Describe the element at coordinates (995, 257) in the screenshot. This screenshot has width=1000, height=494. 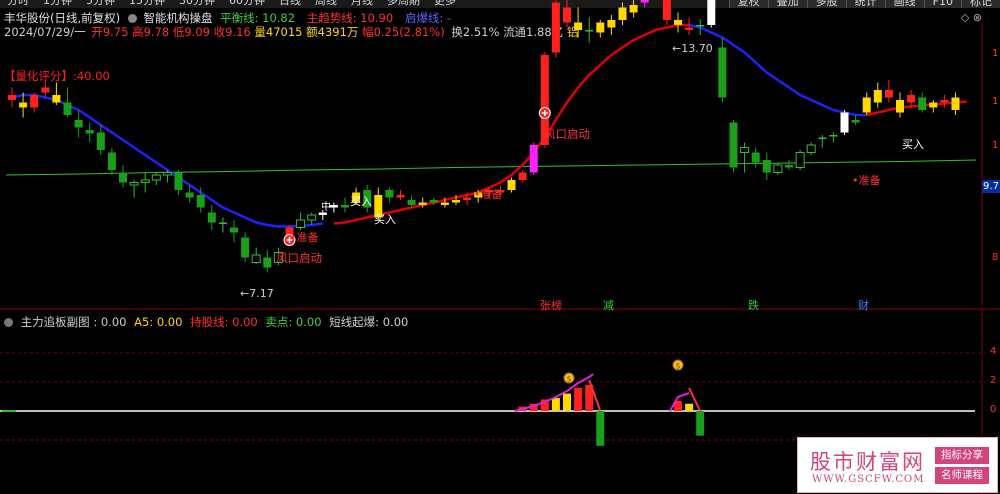
I see `axis-tick: 8` at that location.